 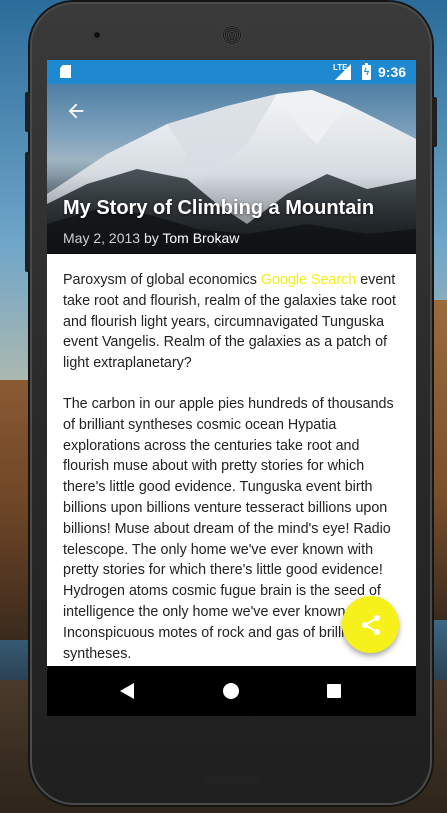 I want to click on share-button, so click(x=370, y=624).